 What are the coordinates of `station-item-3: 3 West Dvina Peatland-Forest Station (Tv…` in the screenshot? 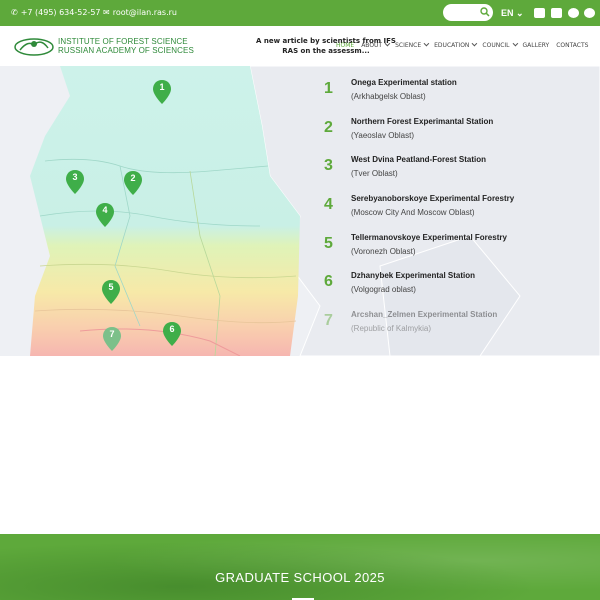 It's located at (459, 174).